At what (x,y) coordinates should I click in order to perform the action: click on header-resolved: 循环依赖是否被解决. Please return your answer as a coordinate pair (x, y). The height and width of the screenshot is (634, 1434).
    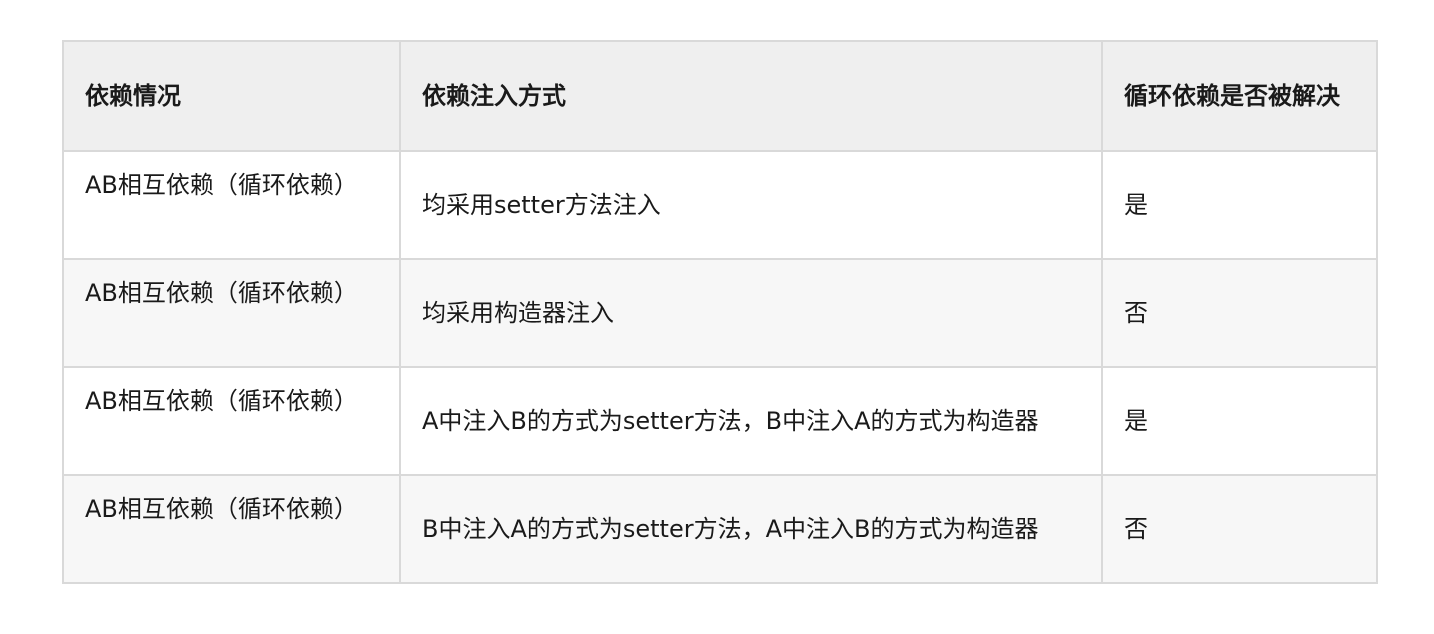
    Looking at the image, I should click on (1239, 96).